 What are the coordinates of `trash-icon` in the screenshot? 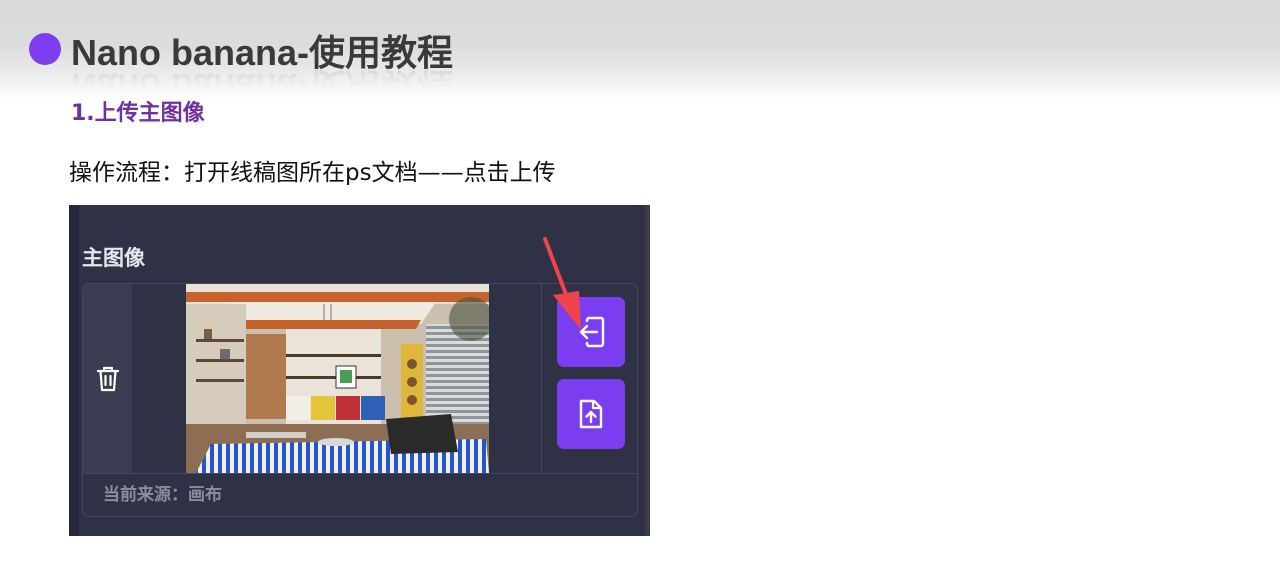 It's located at (107, 378).